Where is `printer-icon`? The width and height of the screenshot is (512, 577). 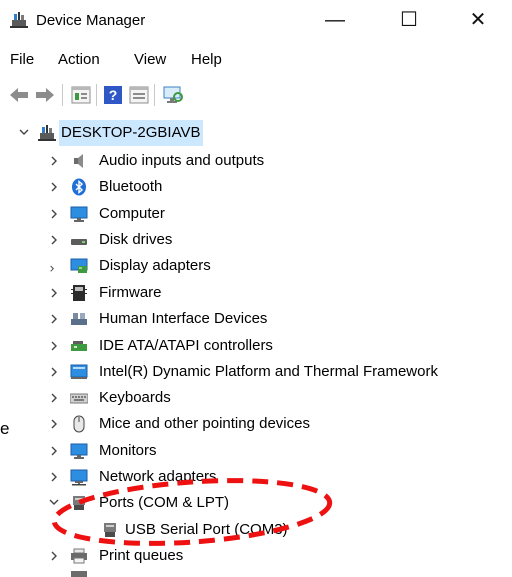 printer-icon is located at coordinates (79, 556).